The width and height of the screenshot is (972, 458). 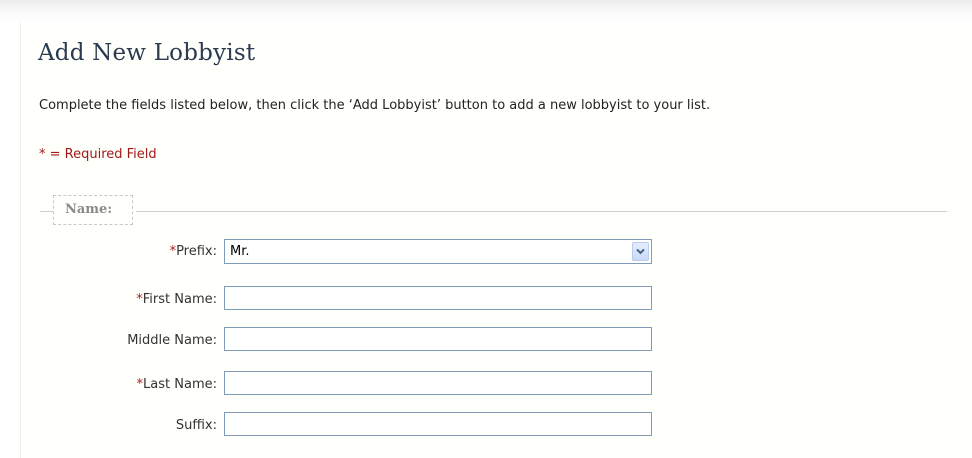 I want to click on last-name-input, so click(x=438, y=383).